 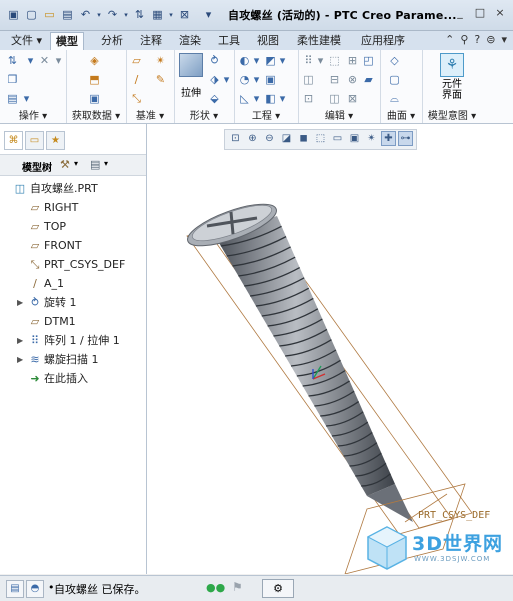 I want to click on axis-icon: ∕, so click(x=136, y=79).